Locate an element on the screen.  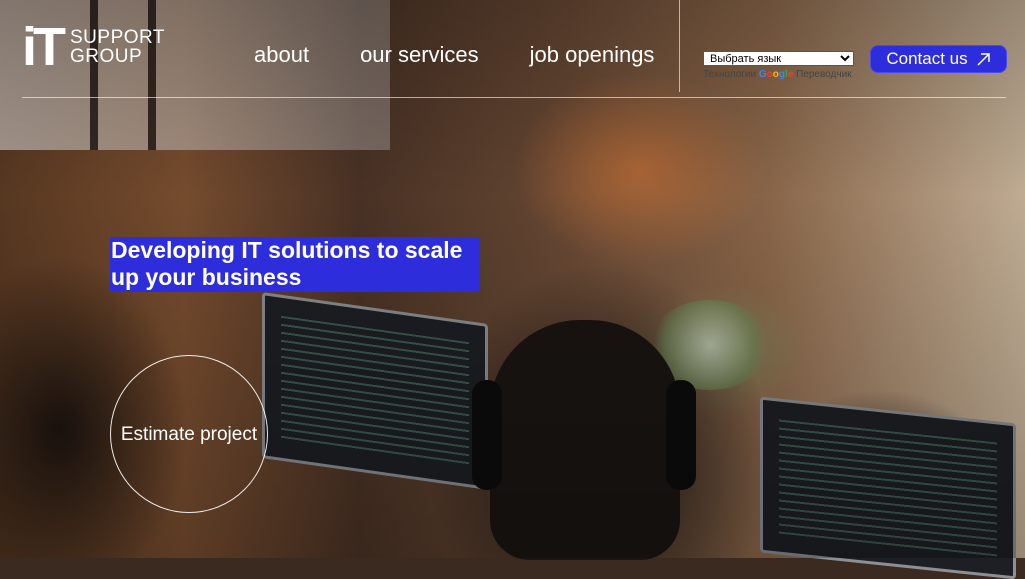
estimate-project-button: Estimate project is located at coordinates (189, 434).